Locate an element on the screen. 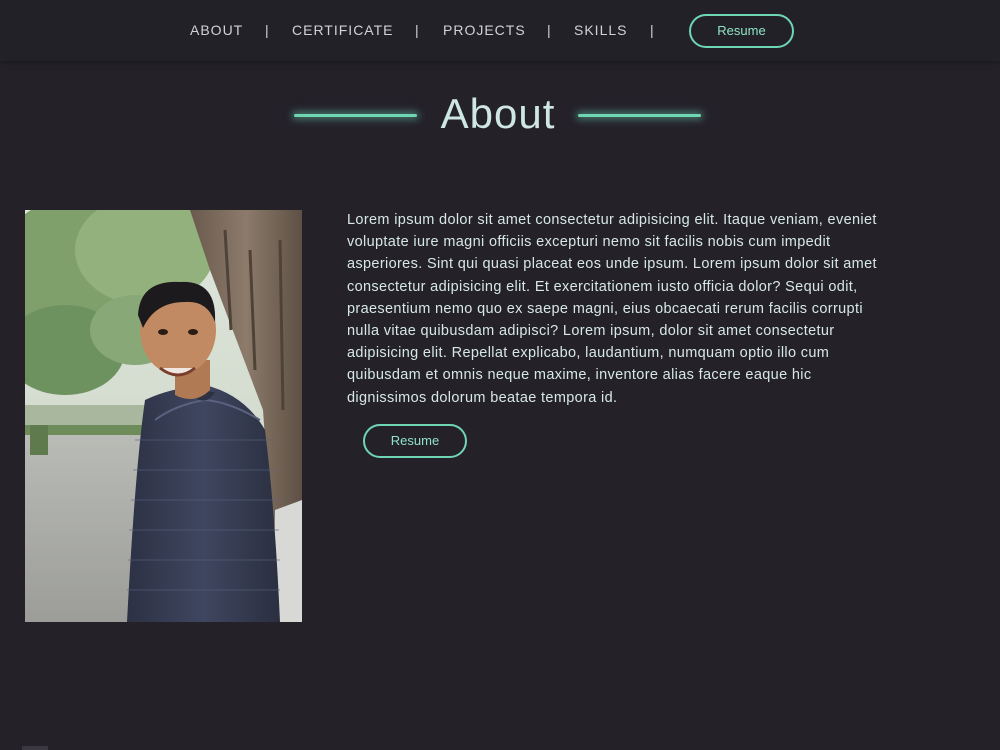 The image size is (1000, 750). about-section-title: About is located at coordinates (498, 113).